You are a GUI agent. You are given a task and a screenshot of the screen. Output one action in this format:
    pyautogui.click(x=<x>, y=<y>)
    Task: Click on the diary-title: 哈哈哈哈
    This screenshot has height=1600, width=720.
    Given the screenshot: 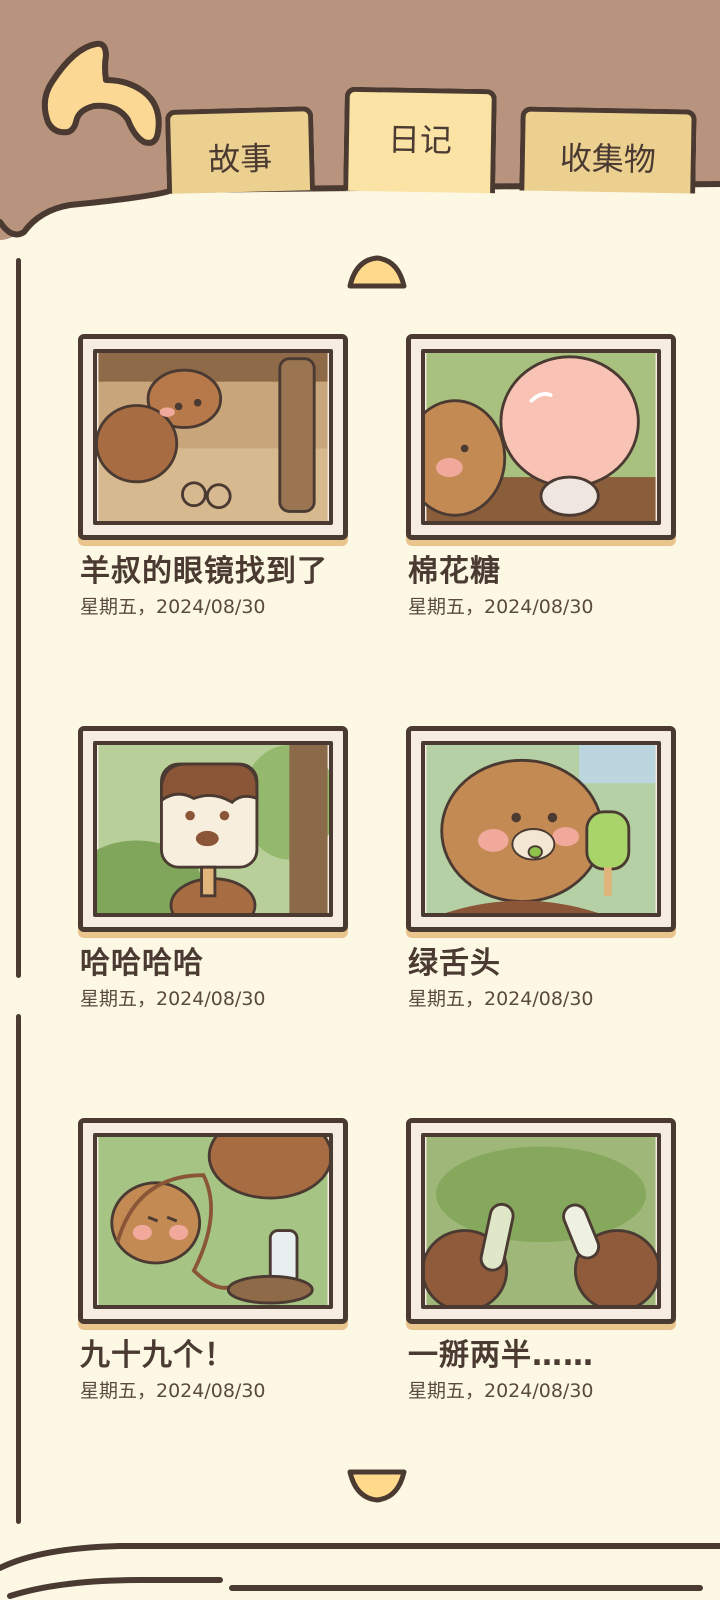 What is the action you would take?
    pyautogui.click(x=142, y=963)
    